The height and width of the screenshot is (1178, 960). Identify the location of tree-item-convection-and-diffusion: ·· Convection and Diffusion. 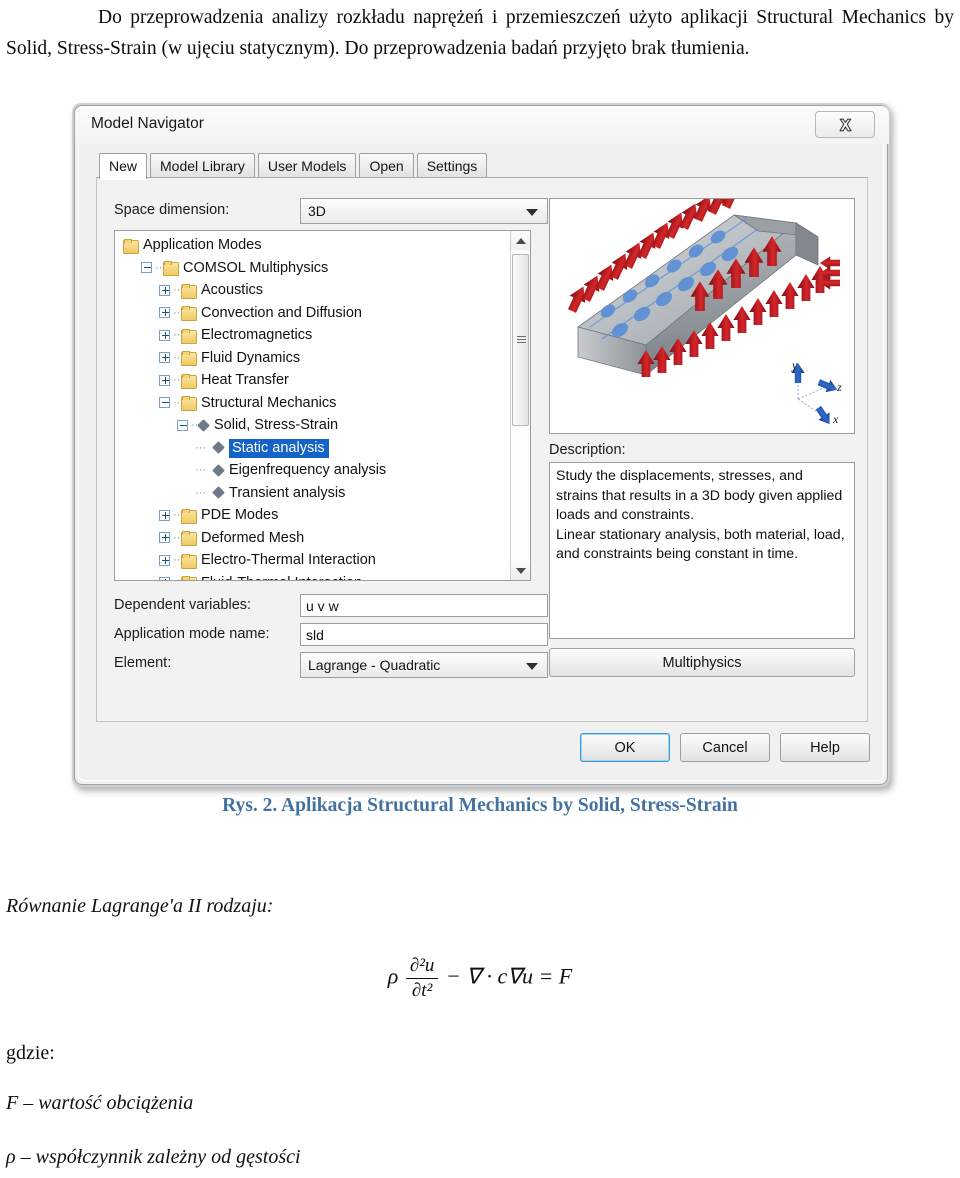
(313, 313).